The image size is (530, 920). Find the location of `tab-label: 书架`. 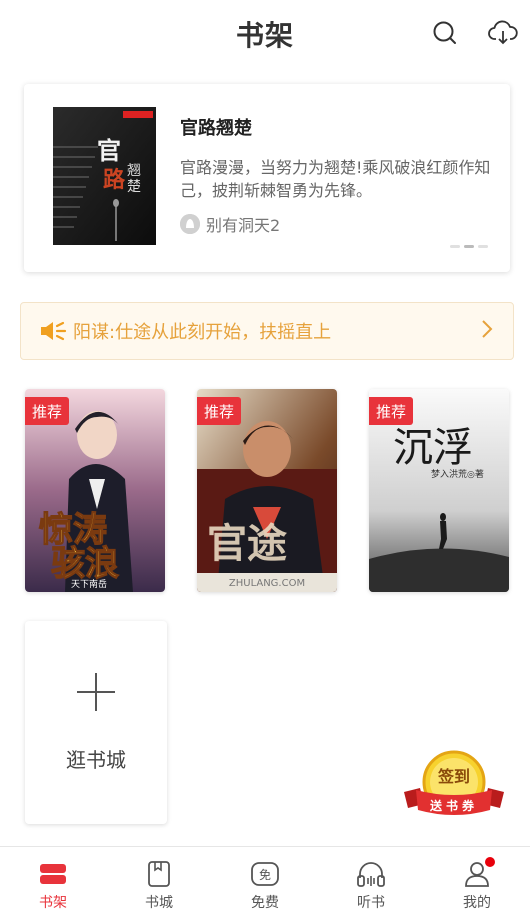

tab-label: 书架 is located at coordinates (53, 903).